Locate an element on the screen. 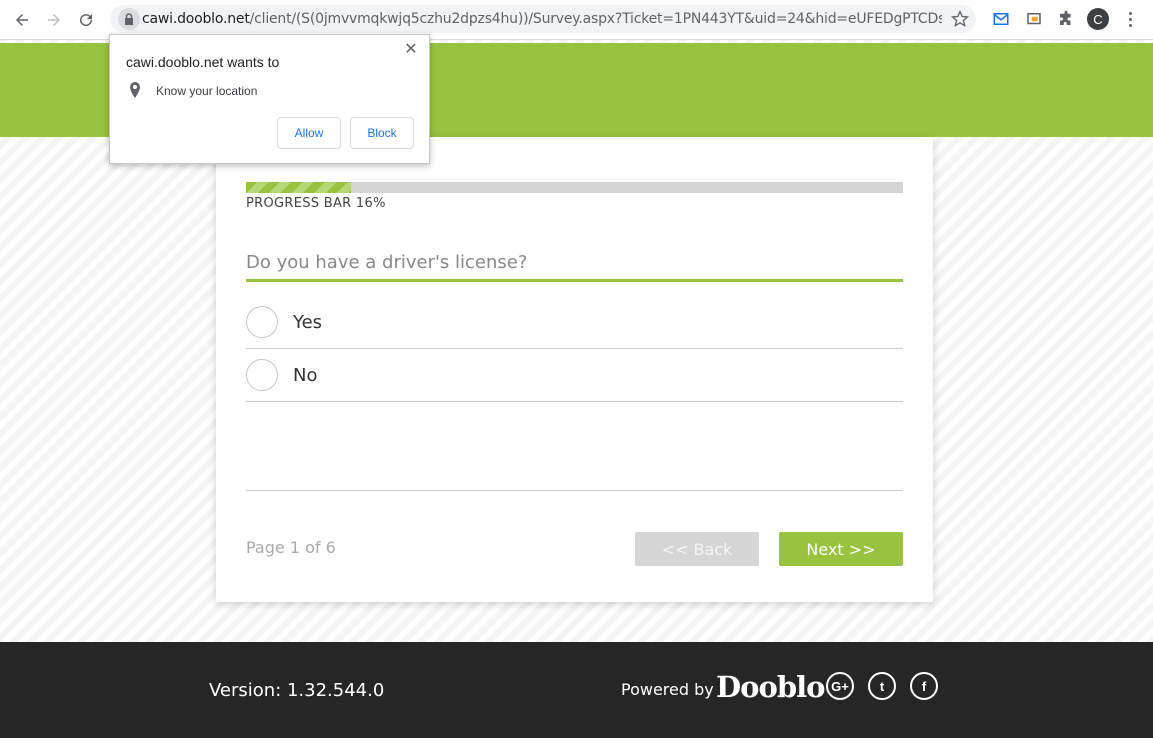 Image resolution: width=1153 pixels, height=738 pixels. profile-avatar: C is located at coordinates (1098, 19).